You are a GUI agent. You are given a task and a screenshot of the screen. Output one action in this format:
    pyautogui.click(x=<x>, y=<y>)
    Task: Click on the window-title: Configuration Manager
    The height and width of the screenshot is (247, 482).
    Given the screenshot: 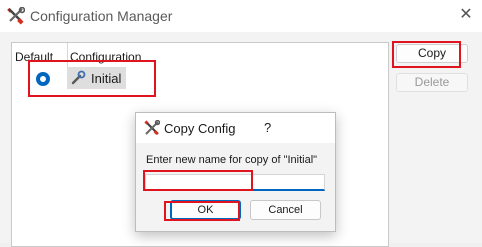 What is the action you would take?
    pyautogui.click(x=101, y=16)
    